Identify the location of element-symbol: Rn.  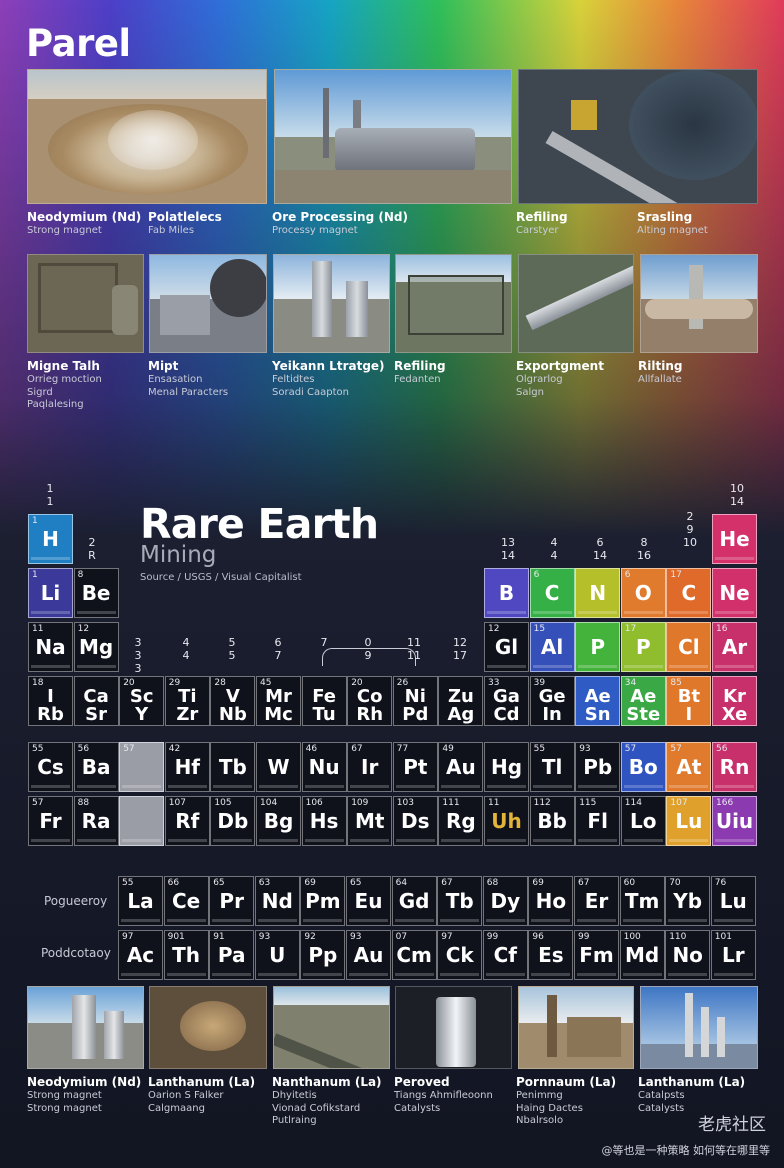
(734, 767).